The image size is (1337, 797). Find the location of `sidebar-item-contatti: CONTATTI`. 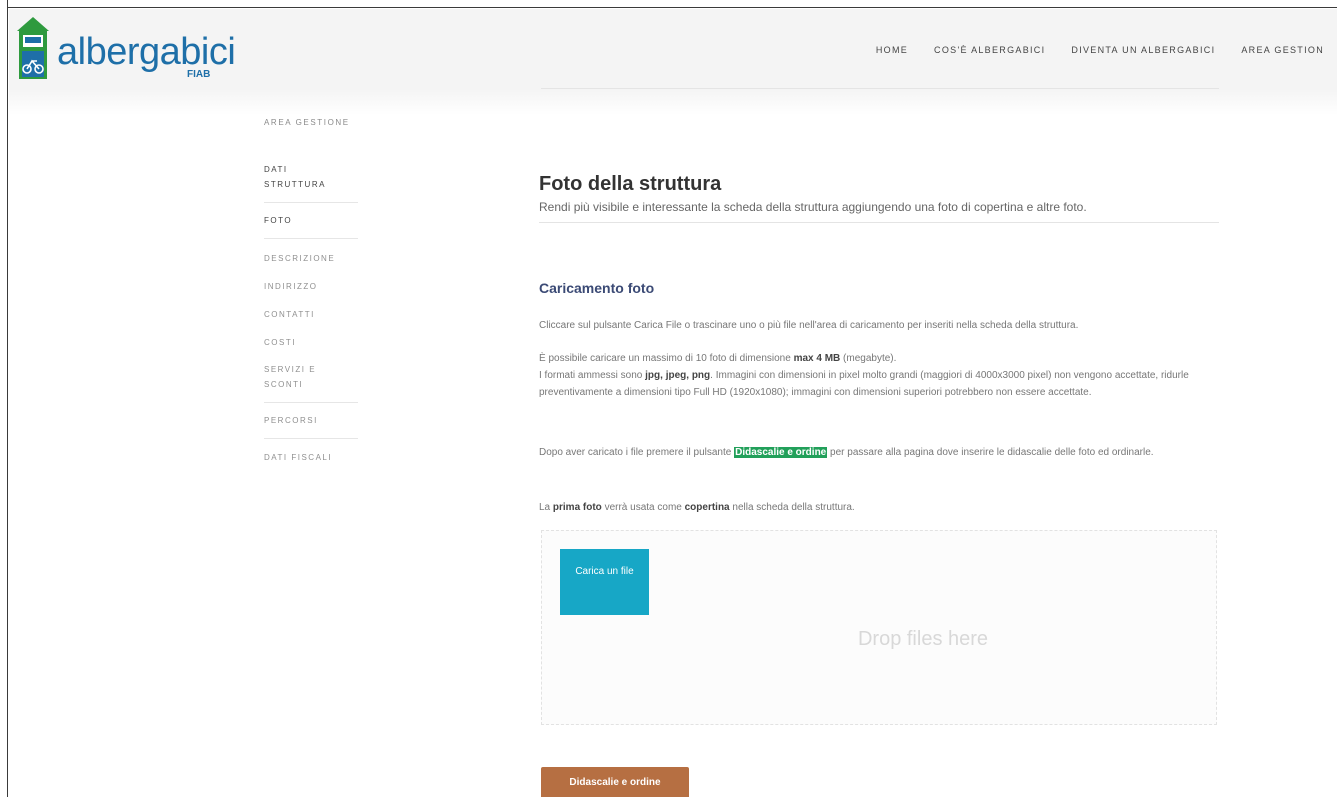

sidebar-item-contatti: CONTATTI is located at coordinates (311, 314).